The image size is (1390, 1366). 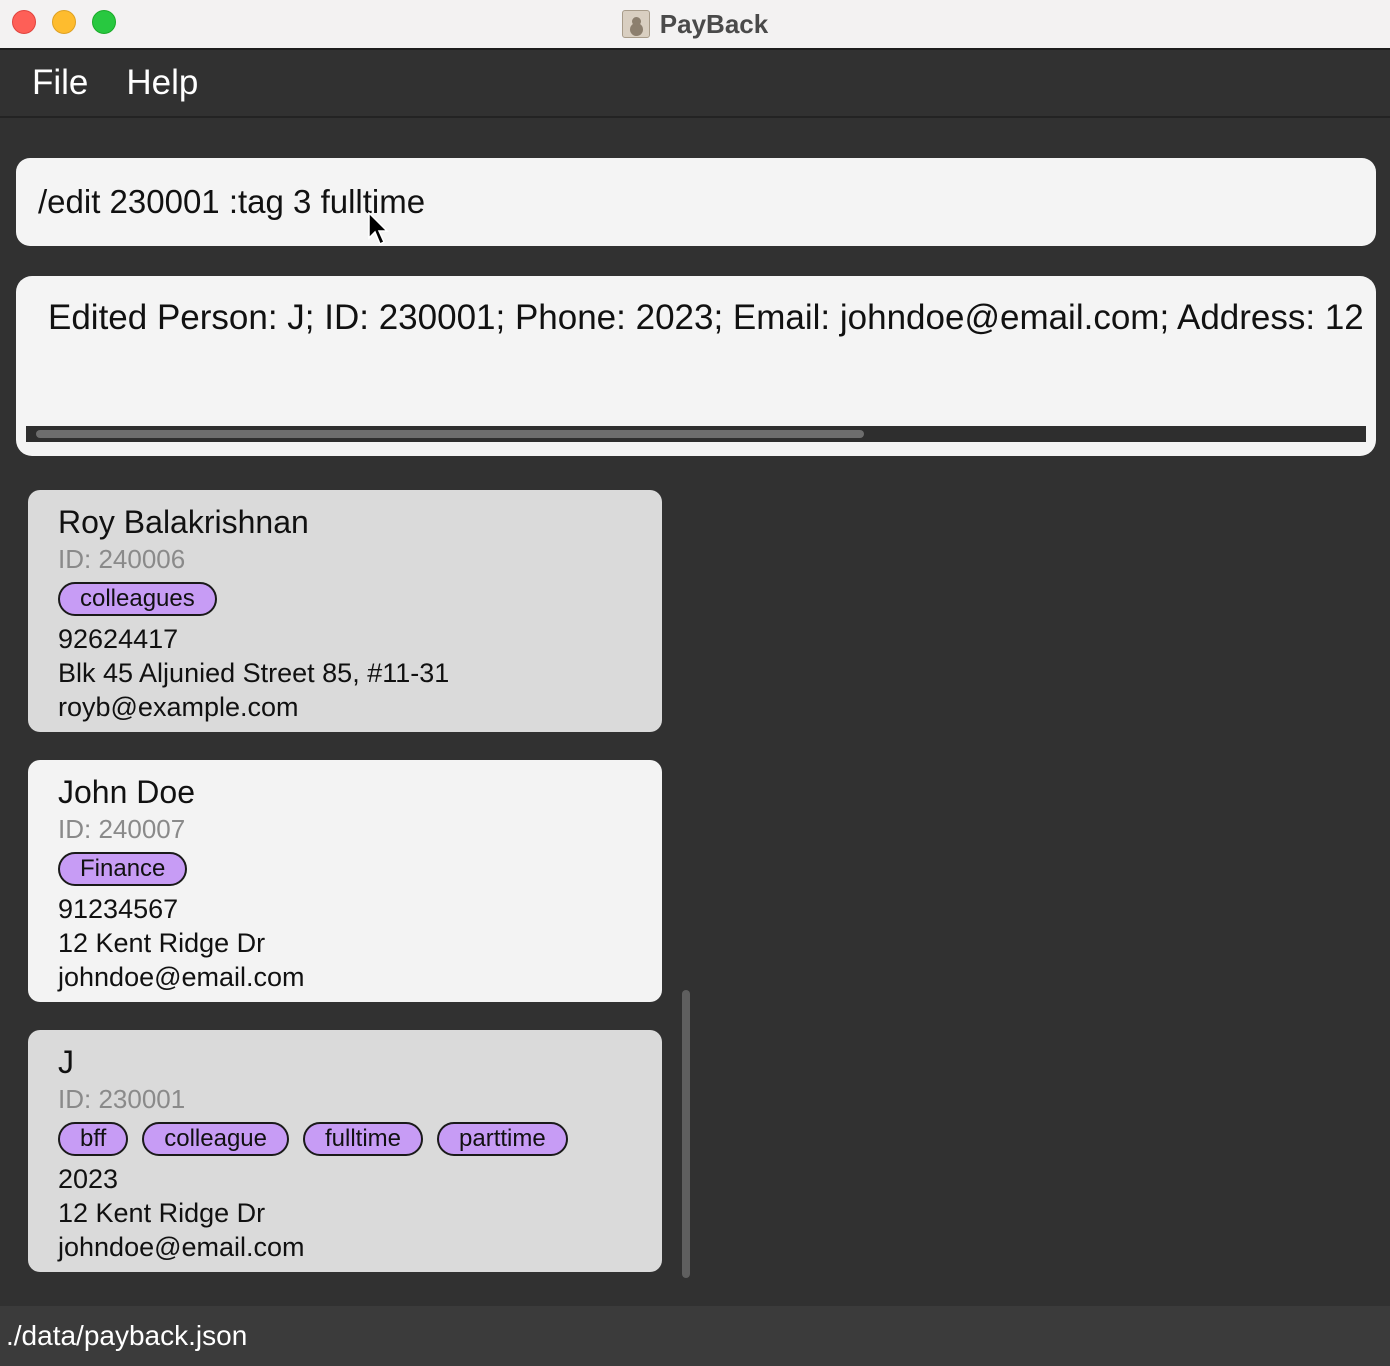 I want to click on menu-help: Help, so click(x=162, y=83).